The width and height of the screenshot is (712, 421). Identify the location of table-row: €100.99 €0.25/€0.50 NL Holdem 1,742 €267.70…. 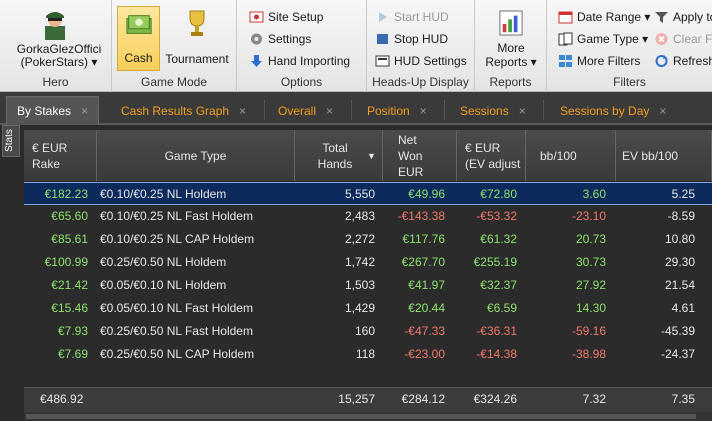
(368, 262).